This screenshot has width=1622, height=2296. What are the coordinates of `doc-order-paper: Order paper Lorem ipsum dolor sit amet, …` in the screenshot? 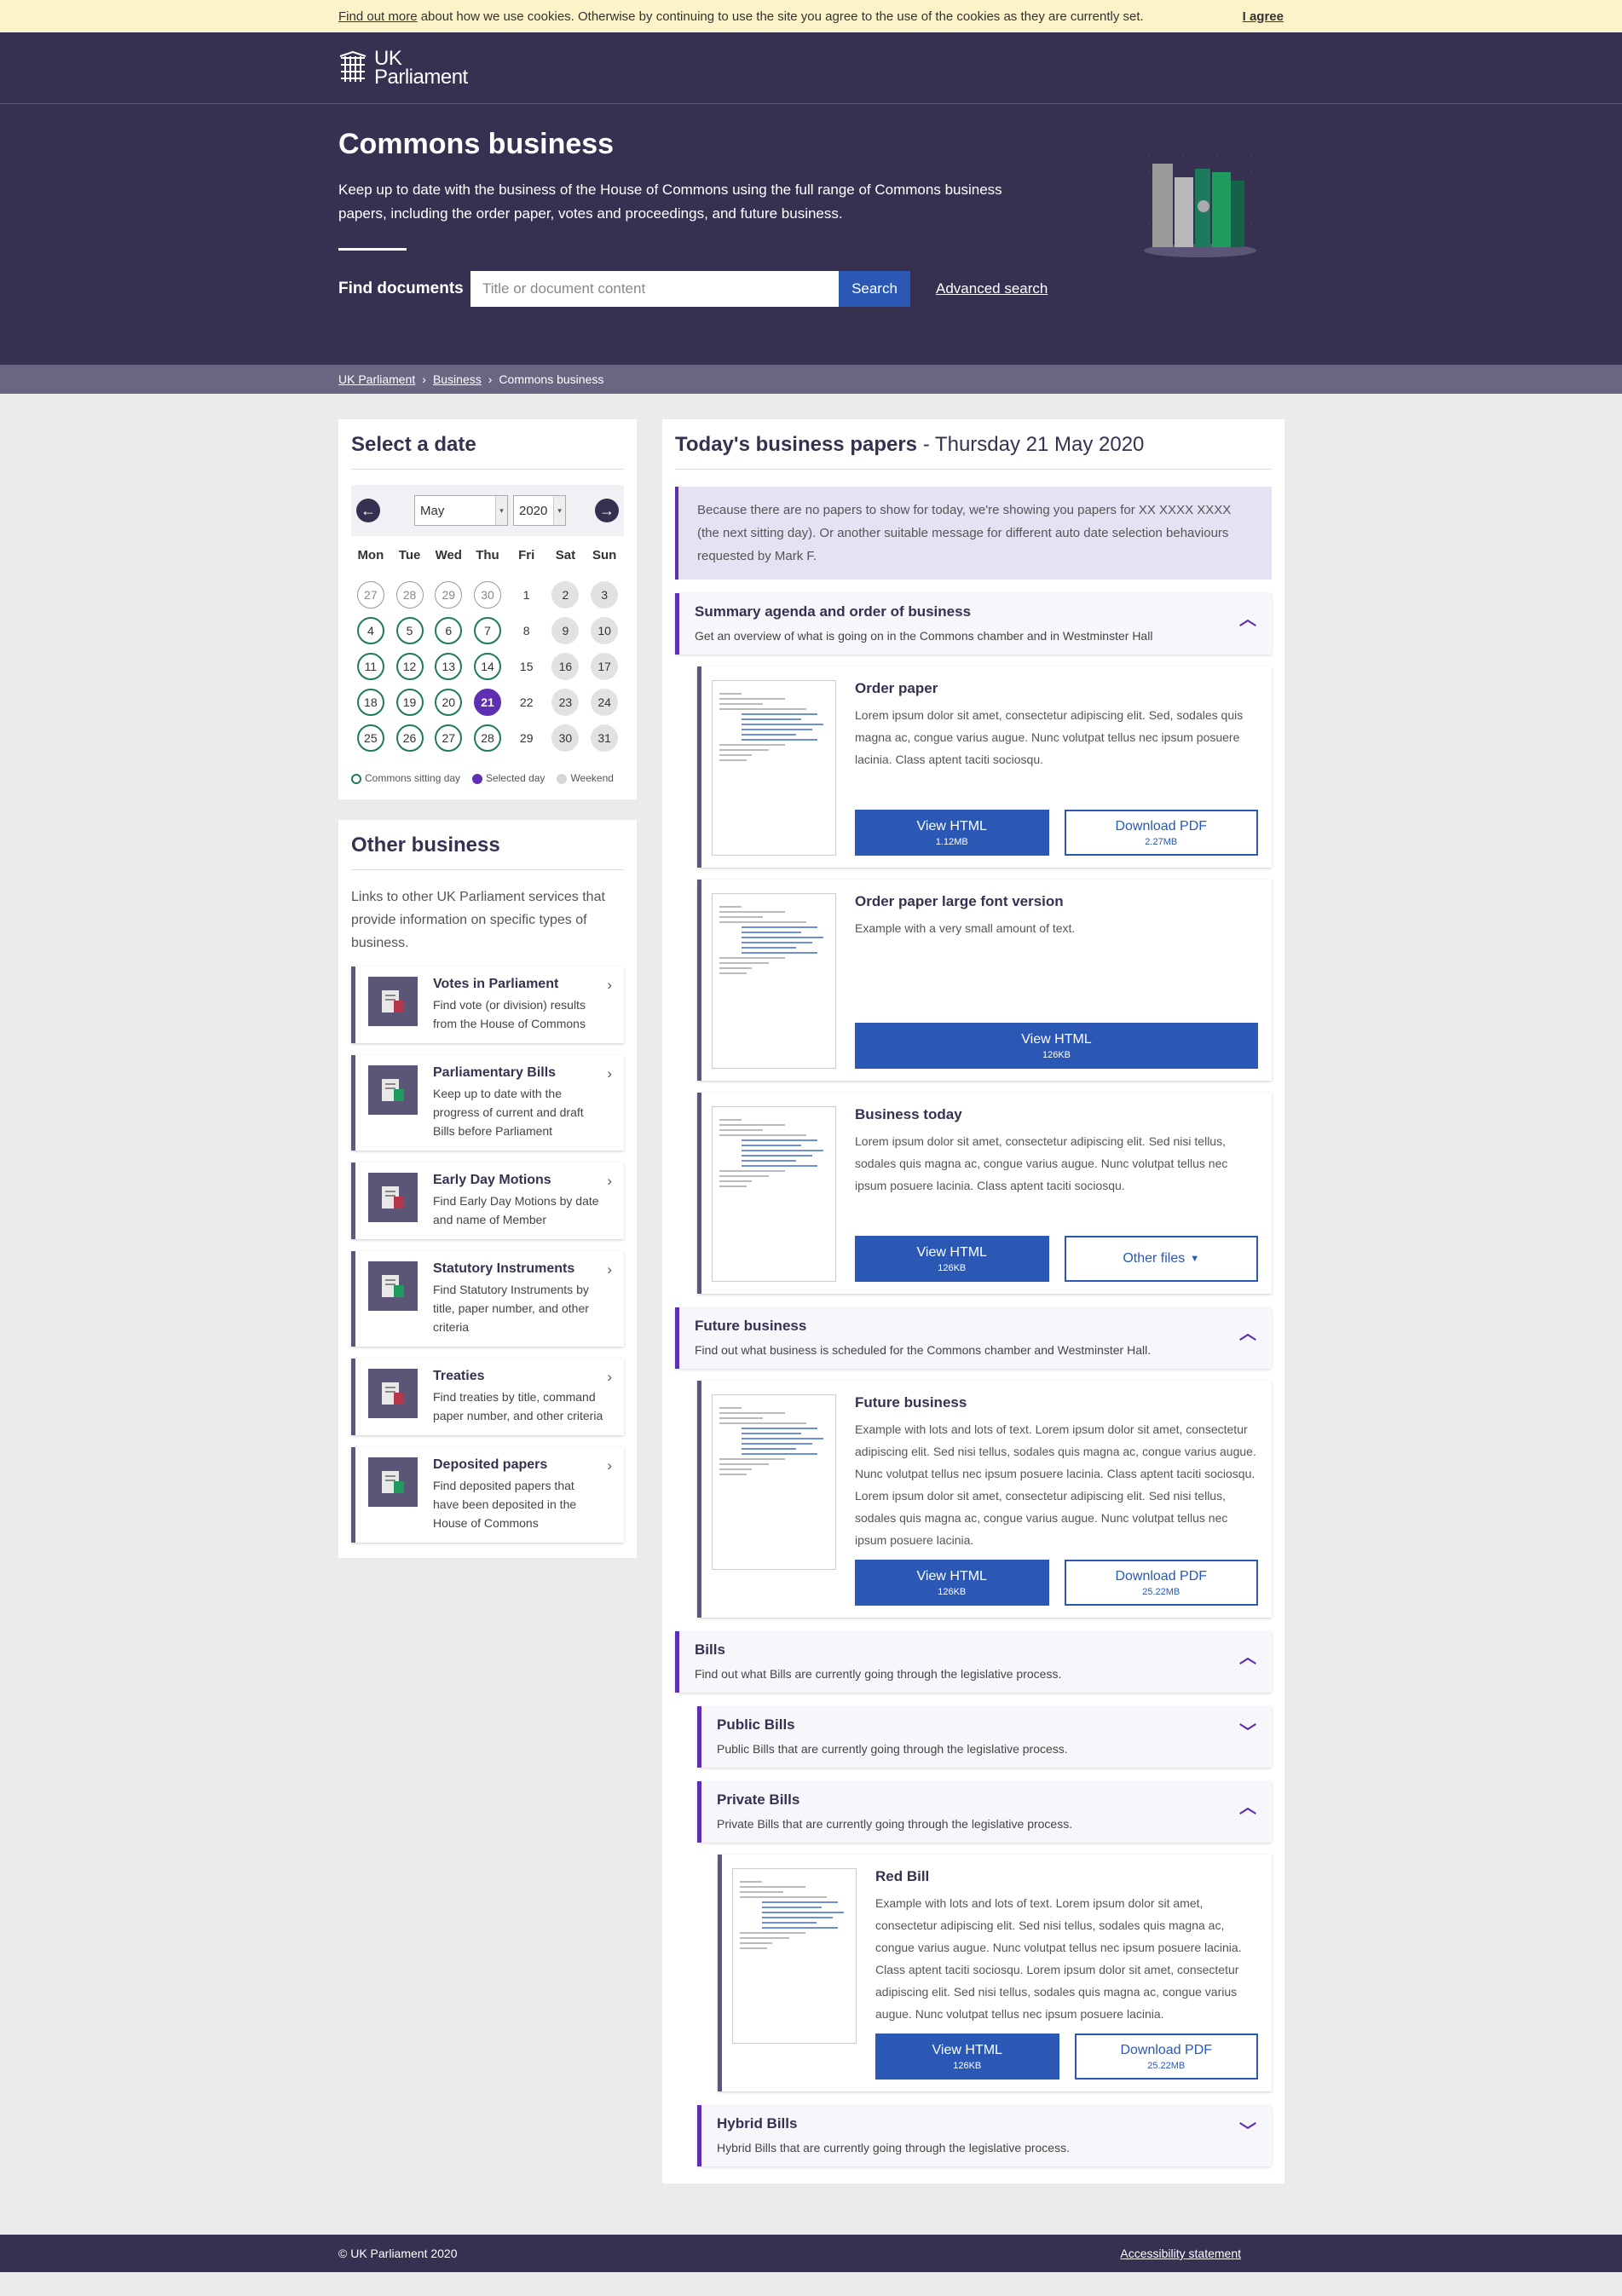 It's located at (984, 767).